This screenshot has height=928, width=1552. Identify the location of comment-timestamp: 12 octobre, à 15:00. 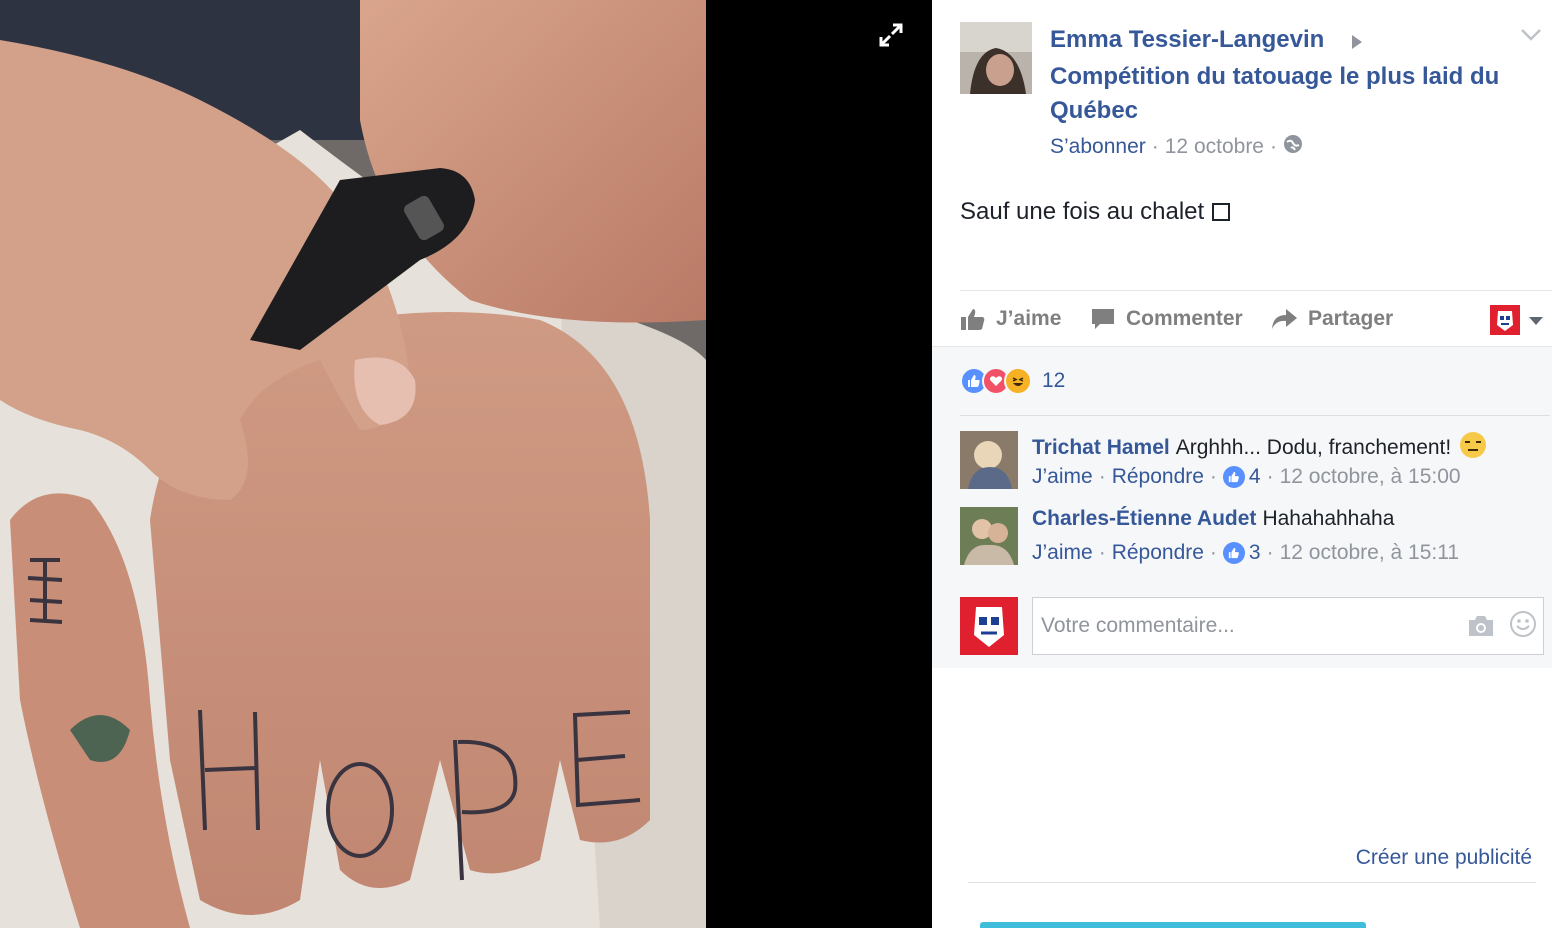
(1370, 477).